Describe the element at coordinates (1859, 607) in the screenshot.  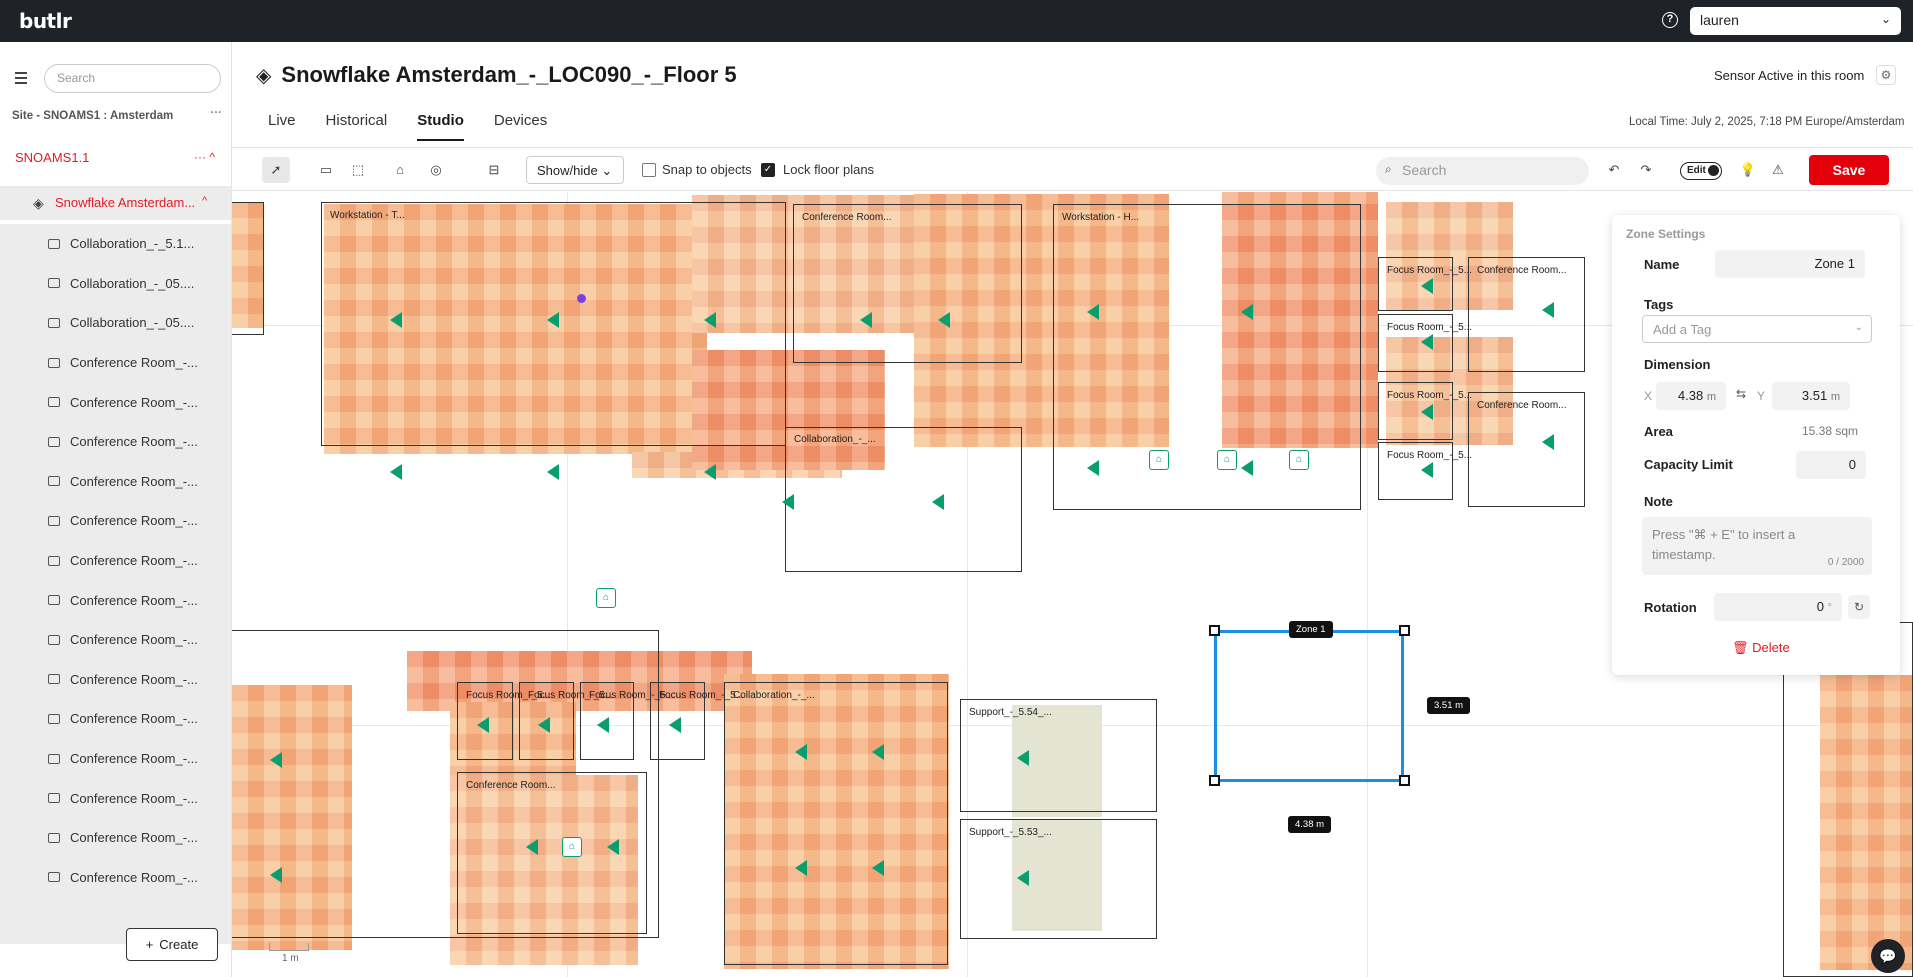
I see `reset-rotation-icon: ↻` at that location.